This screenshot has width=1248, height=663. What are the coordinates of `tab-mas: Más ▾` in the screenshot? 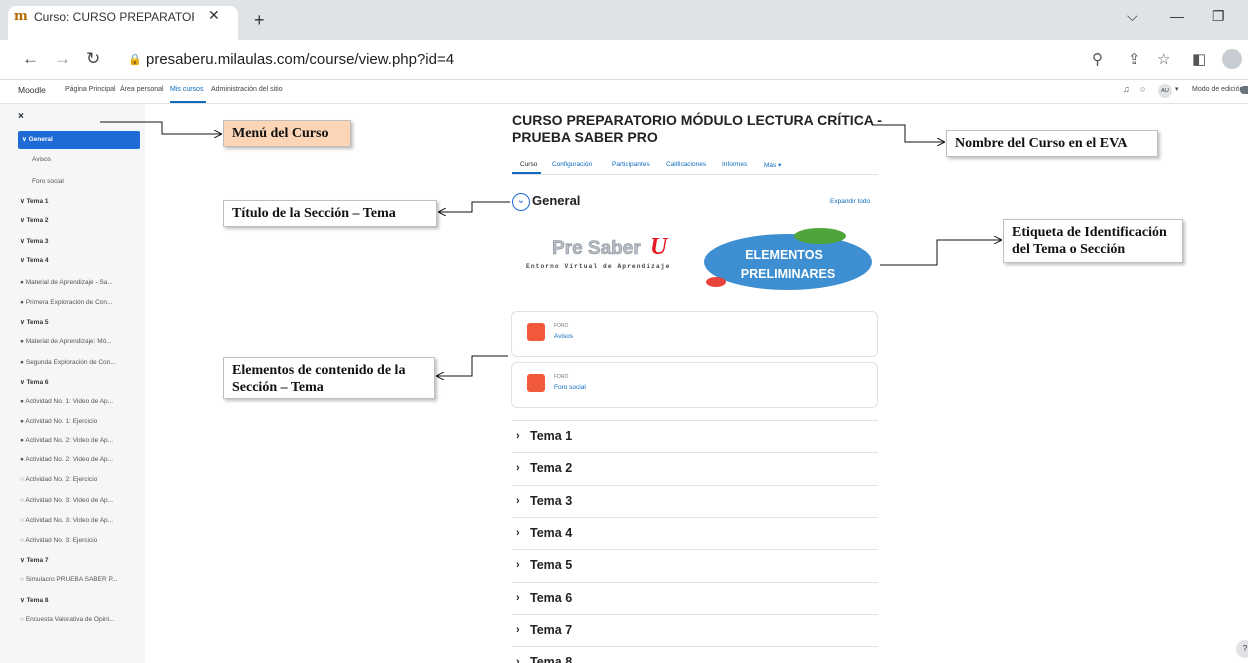 It's located at (772, 165).